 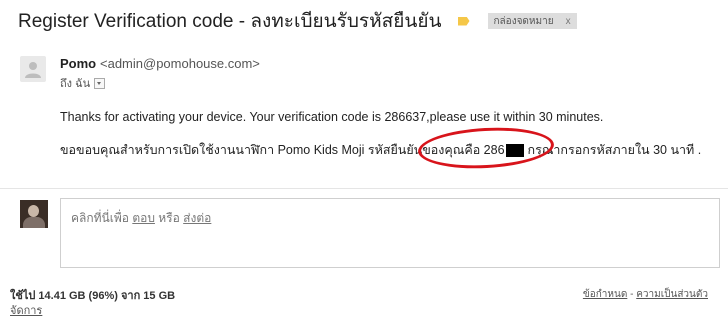 What do you see at coordinates (33, 211) in the screenshot?
I see `user-avatar-head` at bounding box center [33, 211].